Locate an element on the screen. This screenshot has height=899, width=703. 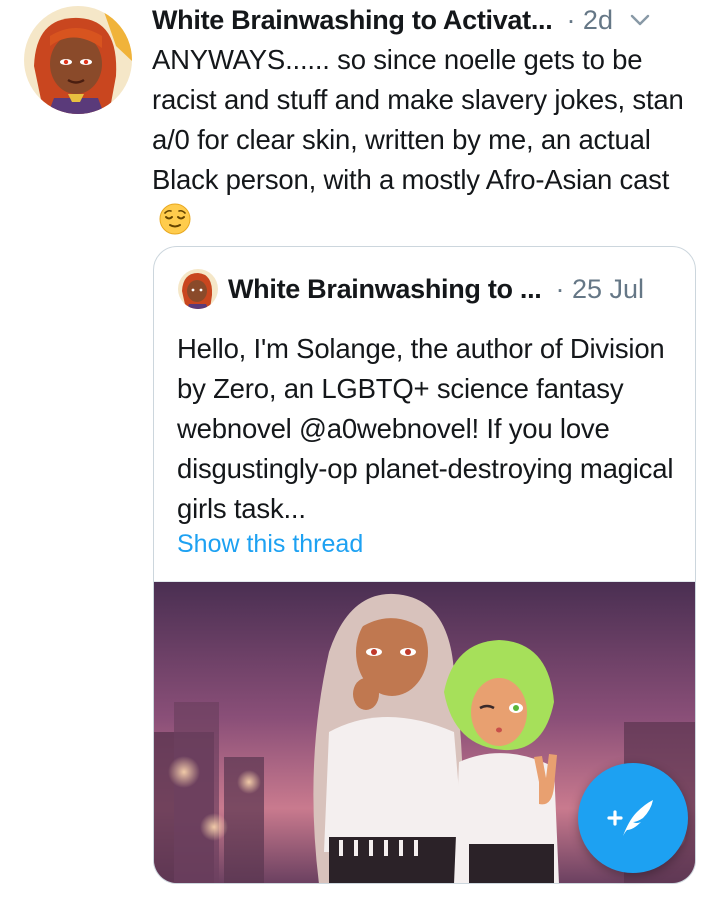
show-thread-link: Show this thread is located at coordinates (270, 544).